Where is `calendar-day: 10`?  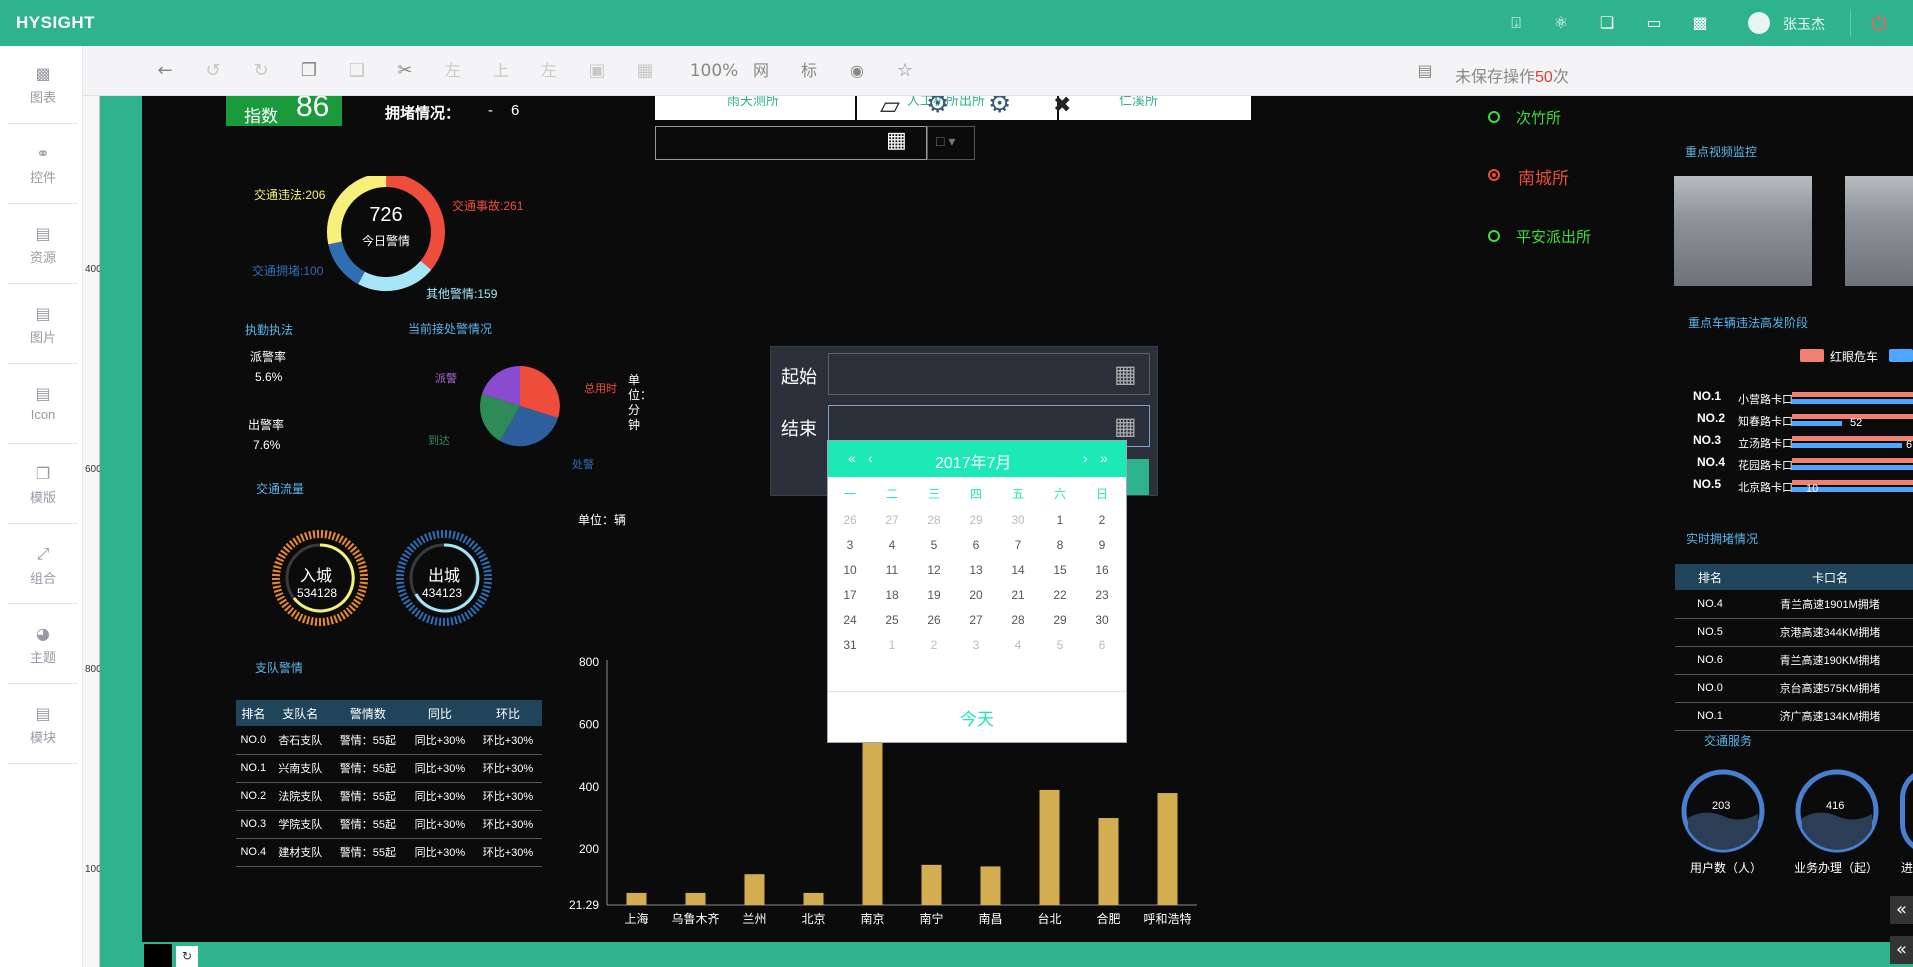 calendar-day: 10 is located at coordinates (850, 570).